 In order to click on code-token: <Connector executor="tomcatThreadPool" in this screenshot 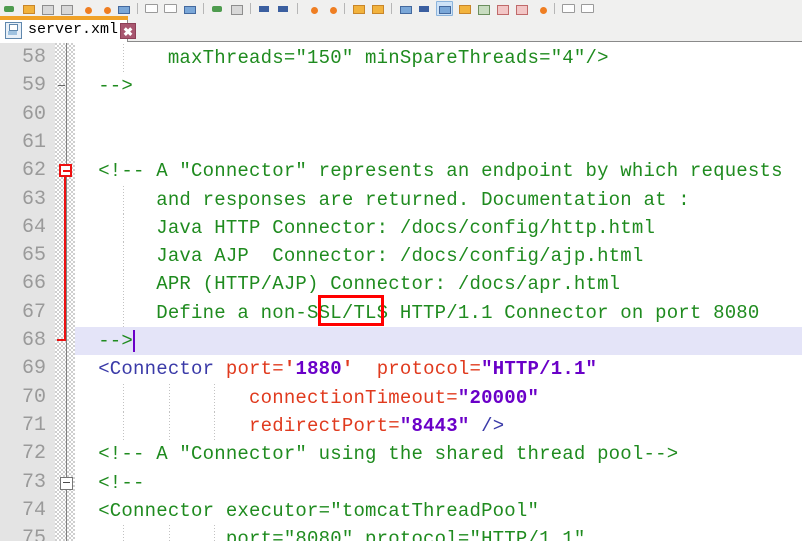, I will do `click(307, 510)`.